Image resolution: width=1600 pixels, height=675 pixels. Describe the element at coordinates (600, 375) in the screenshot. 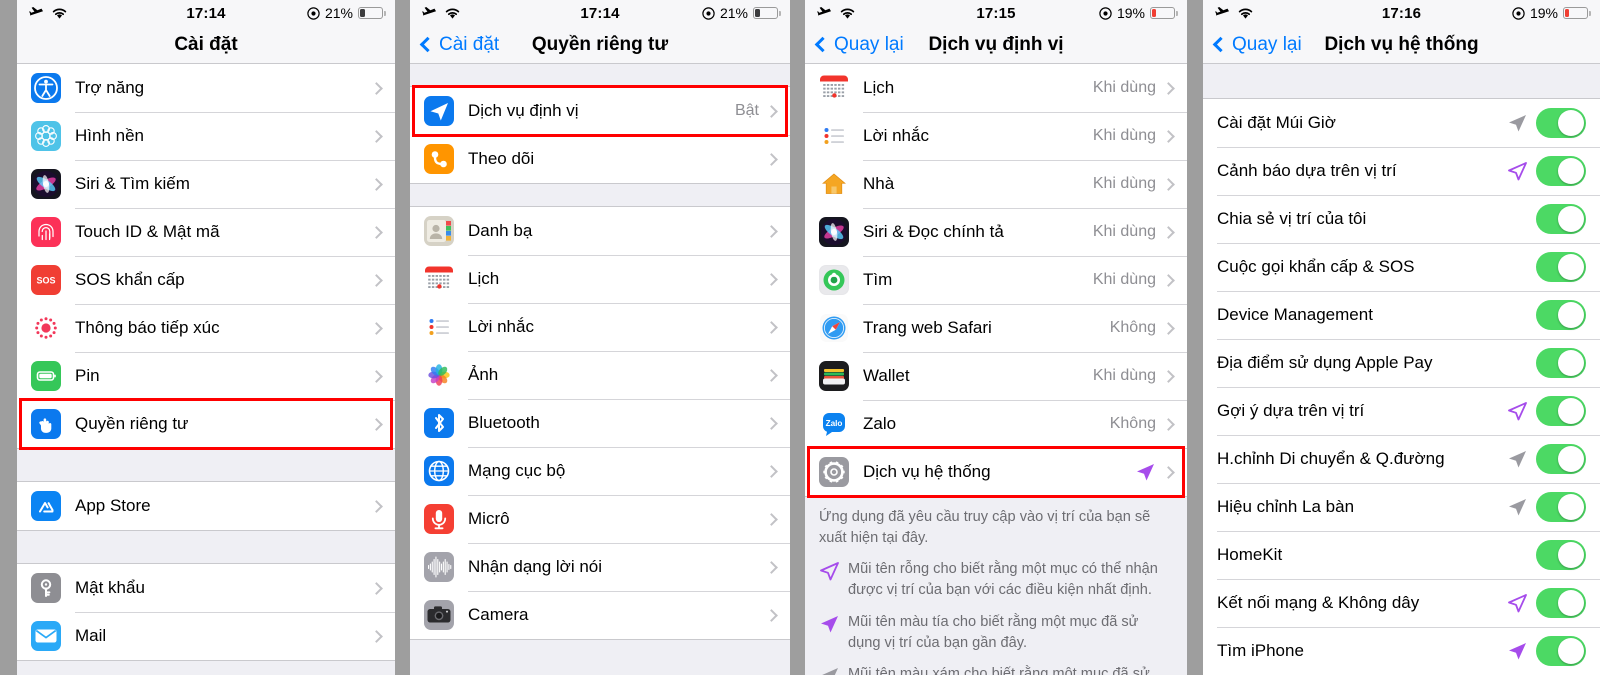

I see `list-item: Ảnh` at that location.